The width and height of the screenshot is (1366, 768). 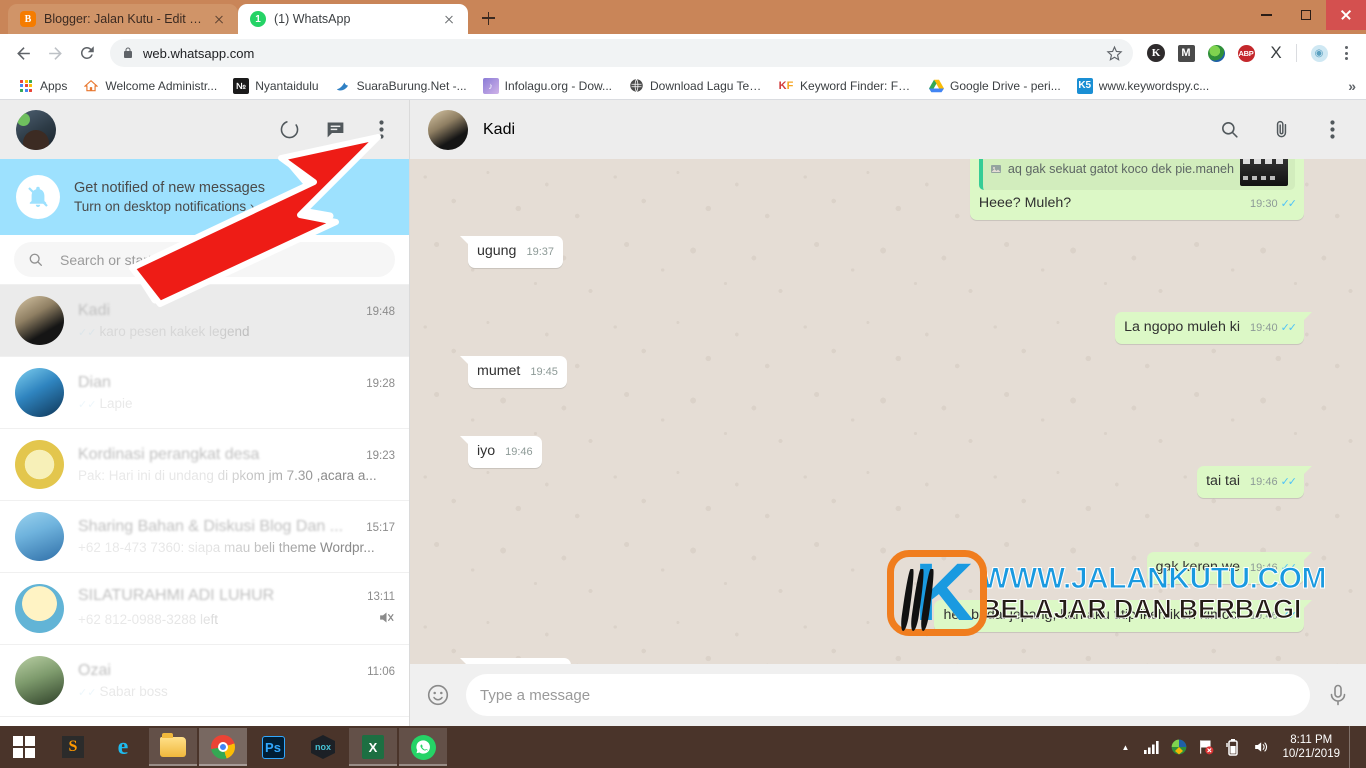 What do you see at coordinates (888, 695) in the screenshot?
I see `message-input: Type a message` at bounding box center [888, 695].